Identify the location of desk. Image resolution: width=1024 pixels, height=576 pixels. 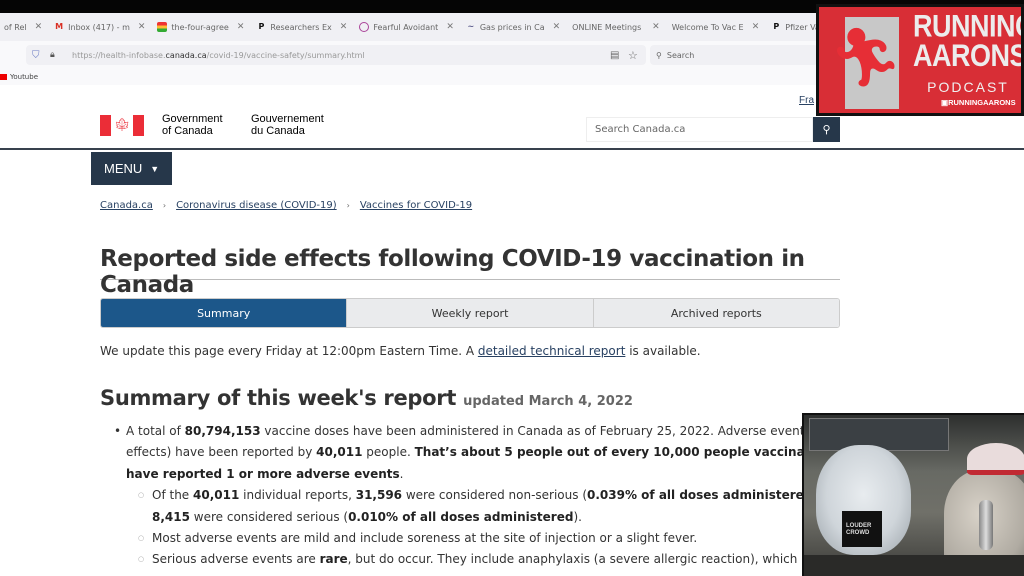
(914, 565).